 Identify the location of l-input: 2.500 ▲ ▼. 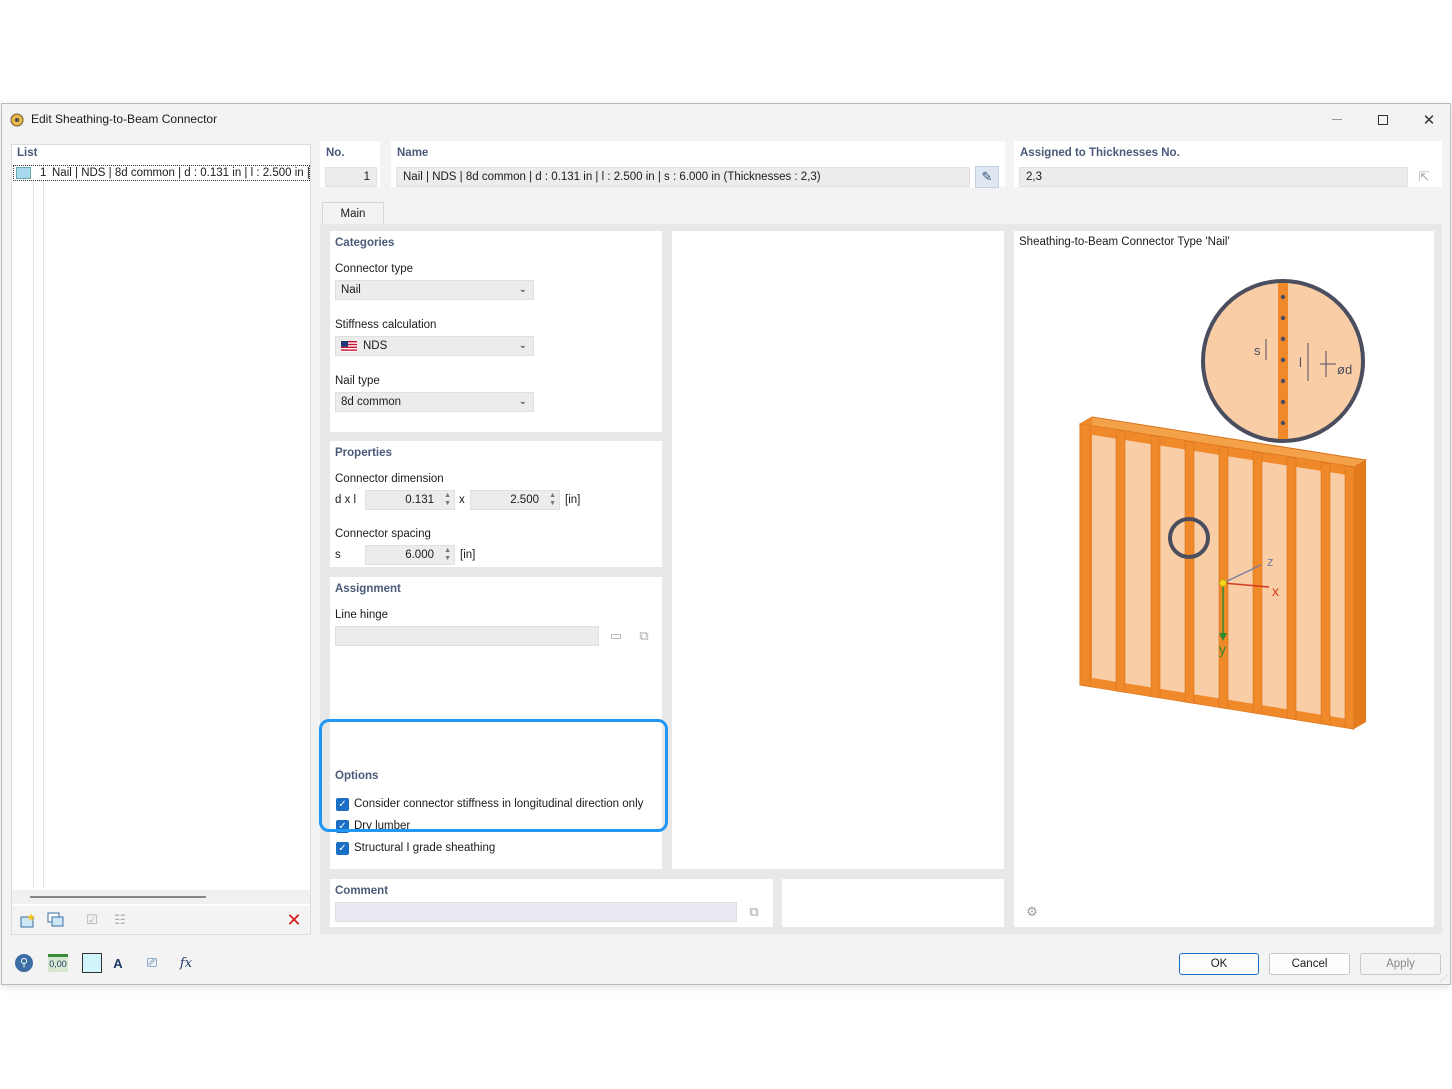
(515, 500).